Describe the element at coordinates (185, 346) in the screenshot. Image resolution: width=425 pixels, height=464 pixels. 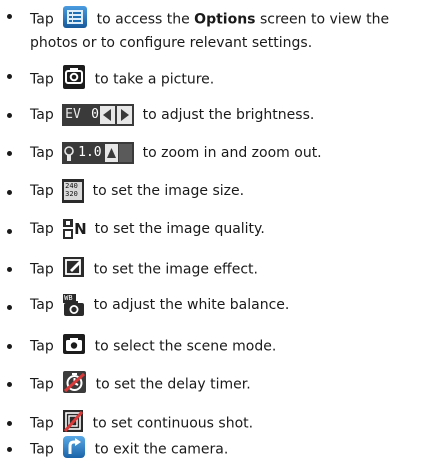
I see `item-text: to select the scene mode.` at that location.